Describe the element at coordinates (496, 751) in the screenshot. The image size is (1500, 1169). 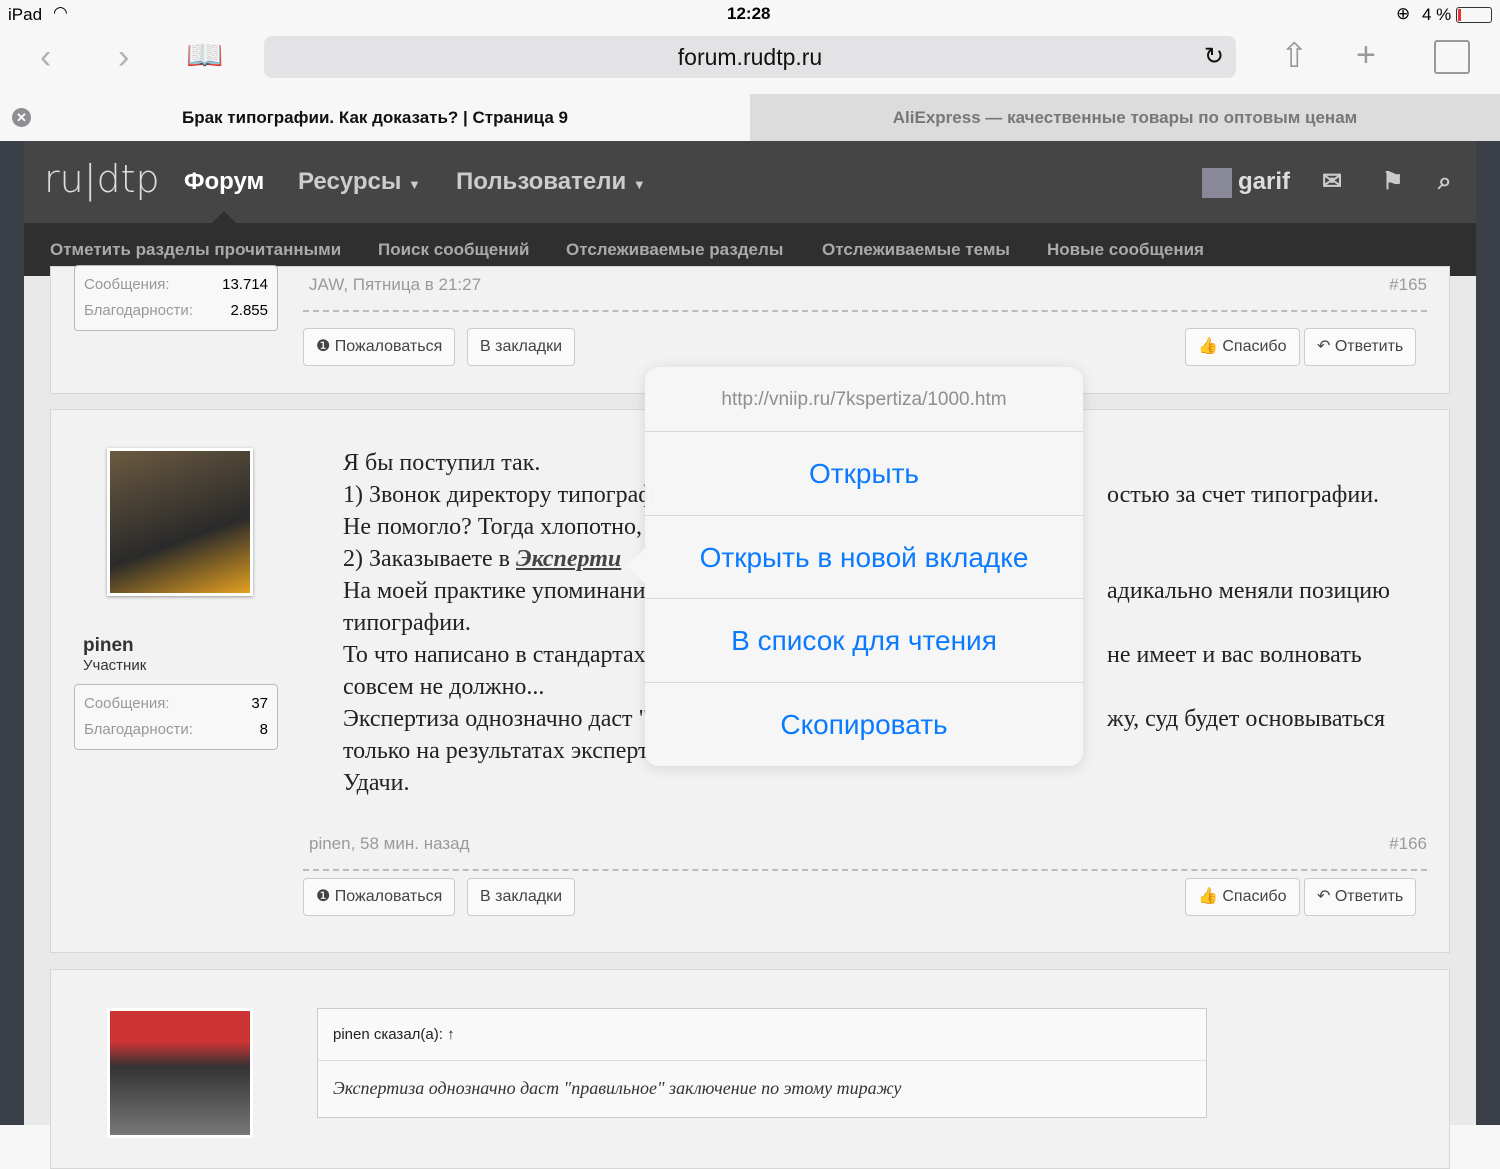
I see `post-line: только на результатах эксперт` at that location.